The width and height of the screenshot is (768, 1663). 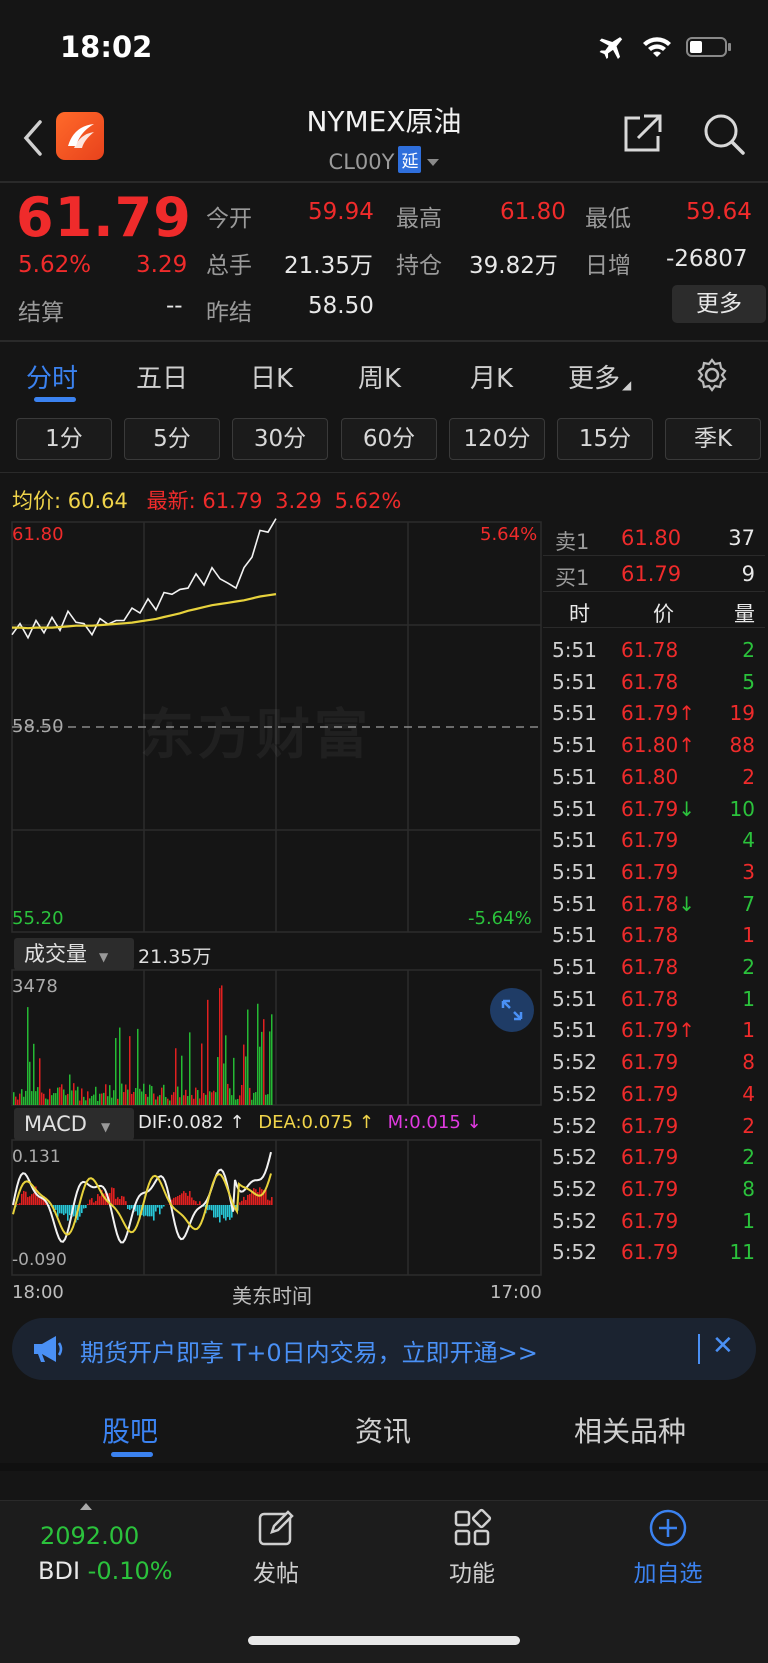 What do you see at coordinates (654, 1034) in the screenshot?
I see `tick-row: 5:51 61.79↑ 1` at bounding box center [654, 1034].